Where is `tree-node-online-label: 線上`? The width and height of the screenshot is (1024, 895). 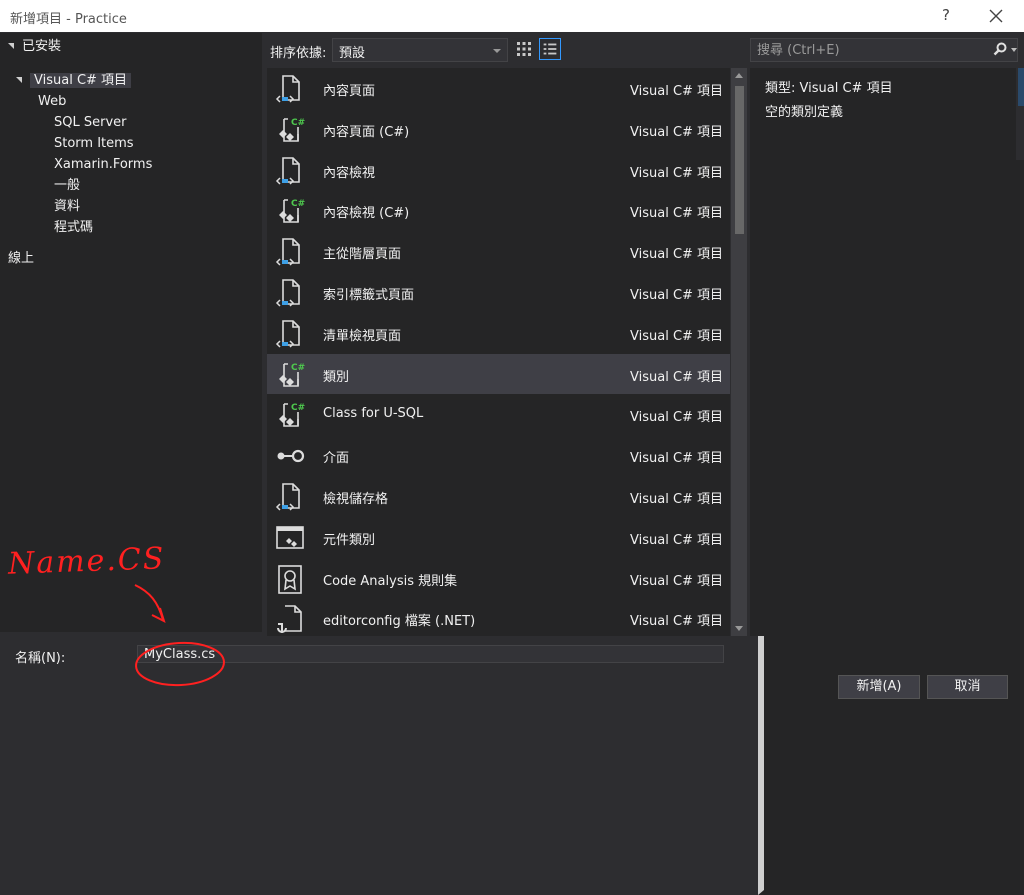 tree-node-online-label: 線上 is located at coordinates (21, 258).